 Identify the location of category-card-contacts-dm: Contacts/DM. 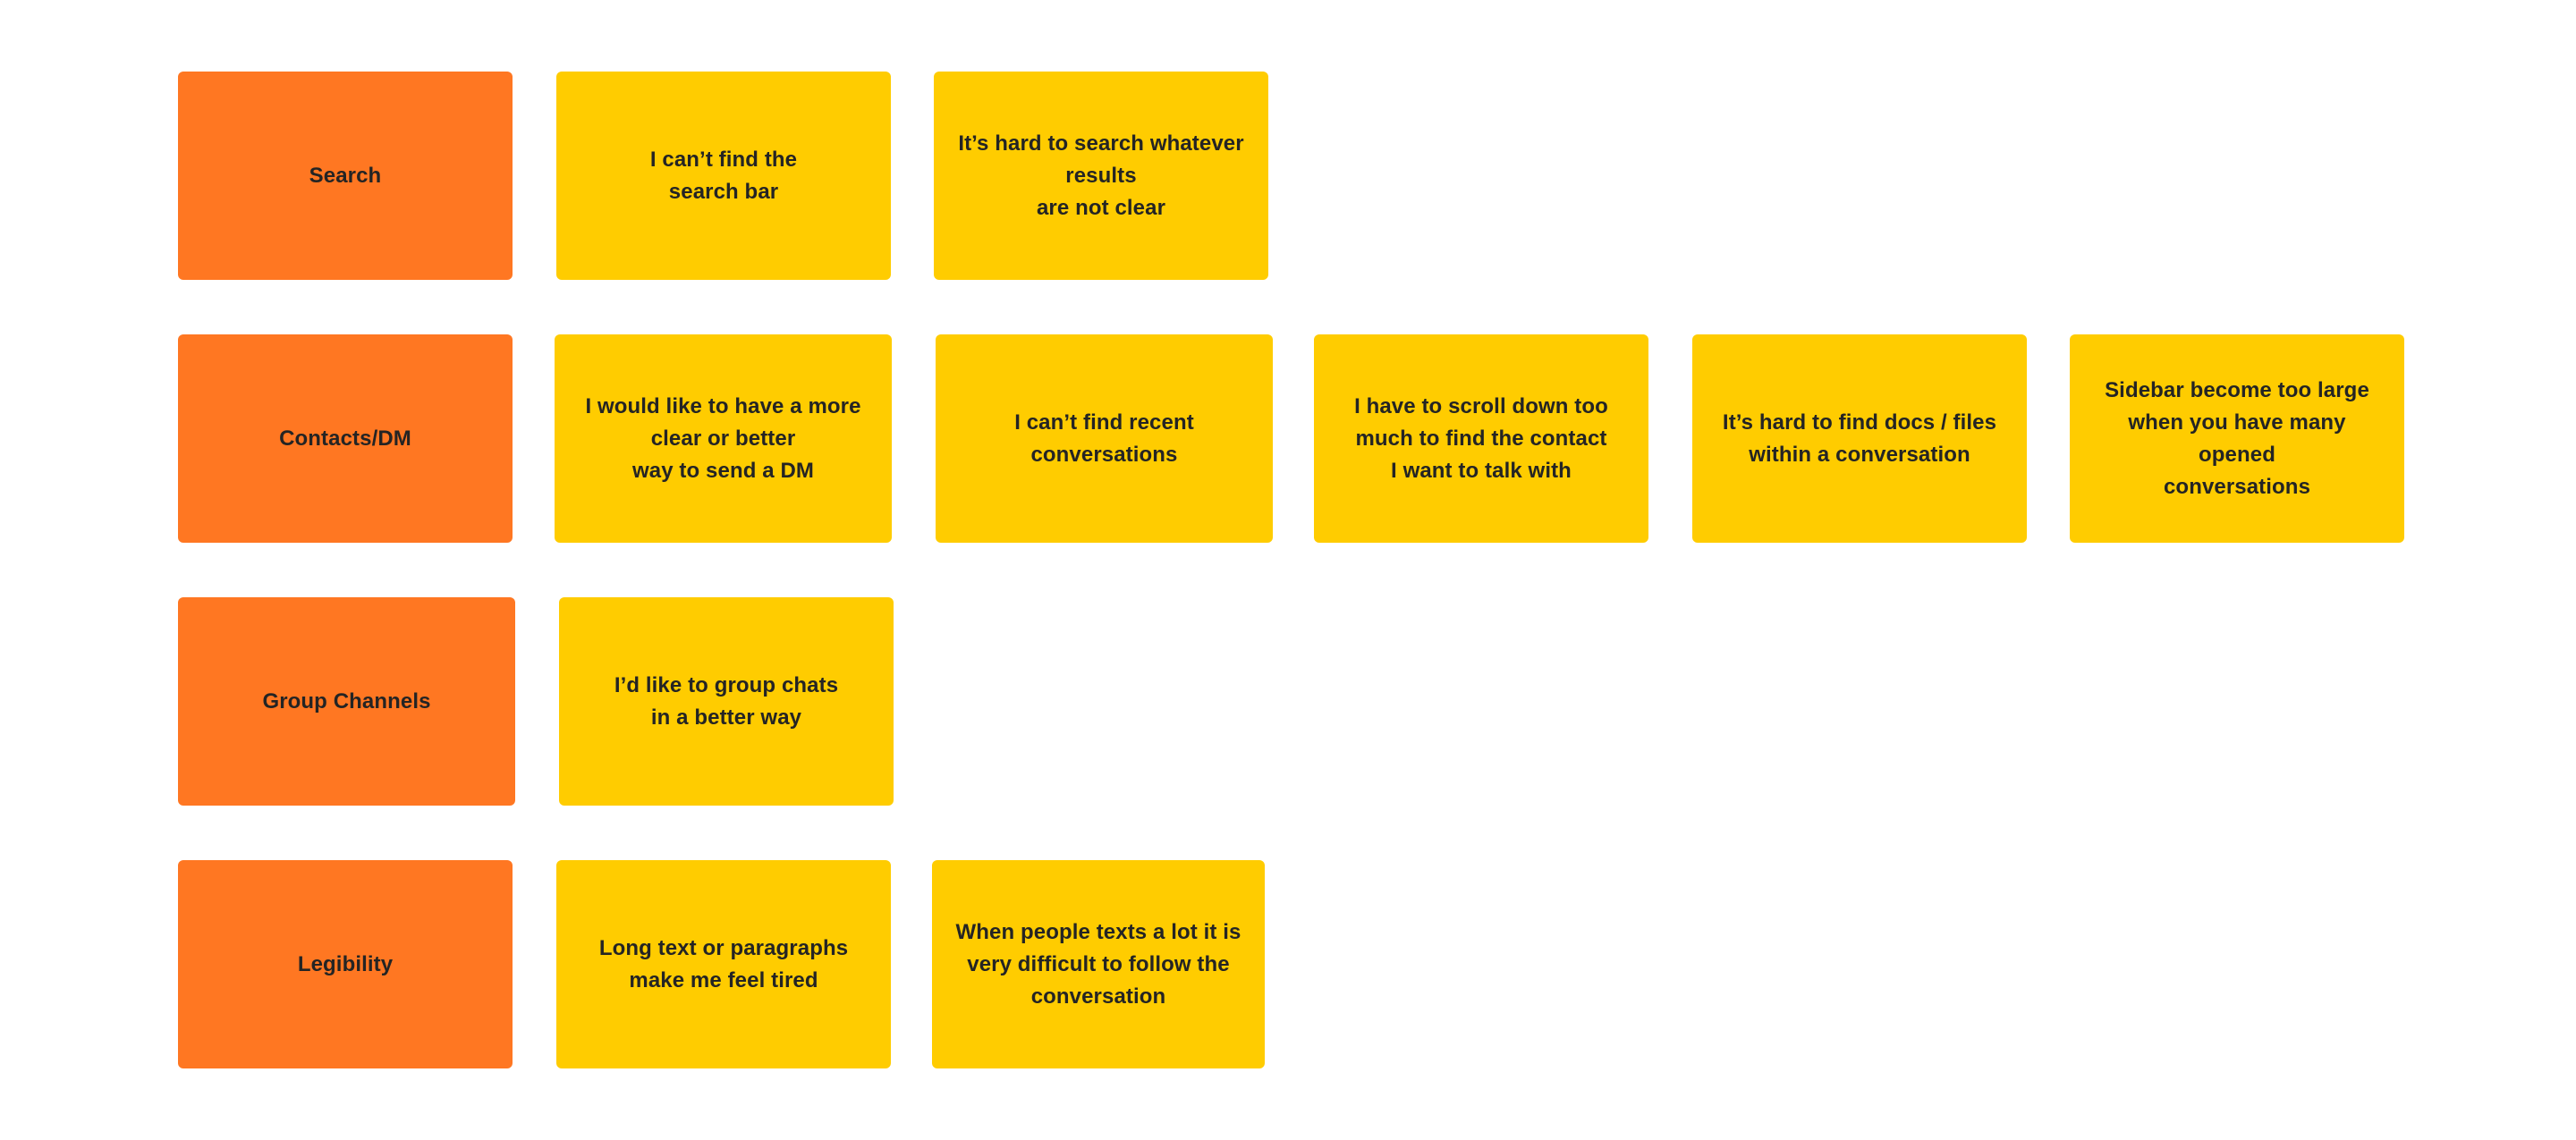
(345, 439).